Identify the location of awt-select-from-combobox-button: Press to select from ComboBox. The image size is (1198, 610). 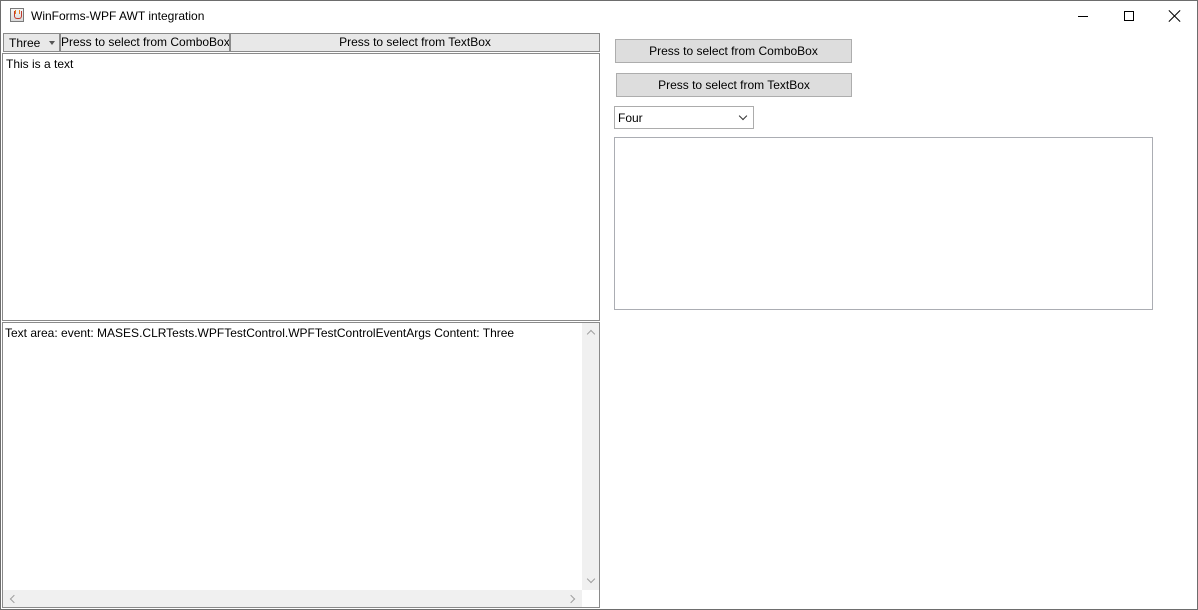
(145, 42).